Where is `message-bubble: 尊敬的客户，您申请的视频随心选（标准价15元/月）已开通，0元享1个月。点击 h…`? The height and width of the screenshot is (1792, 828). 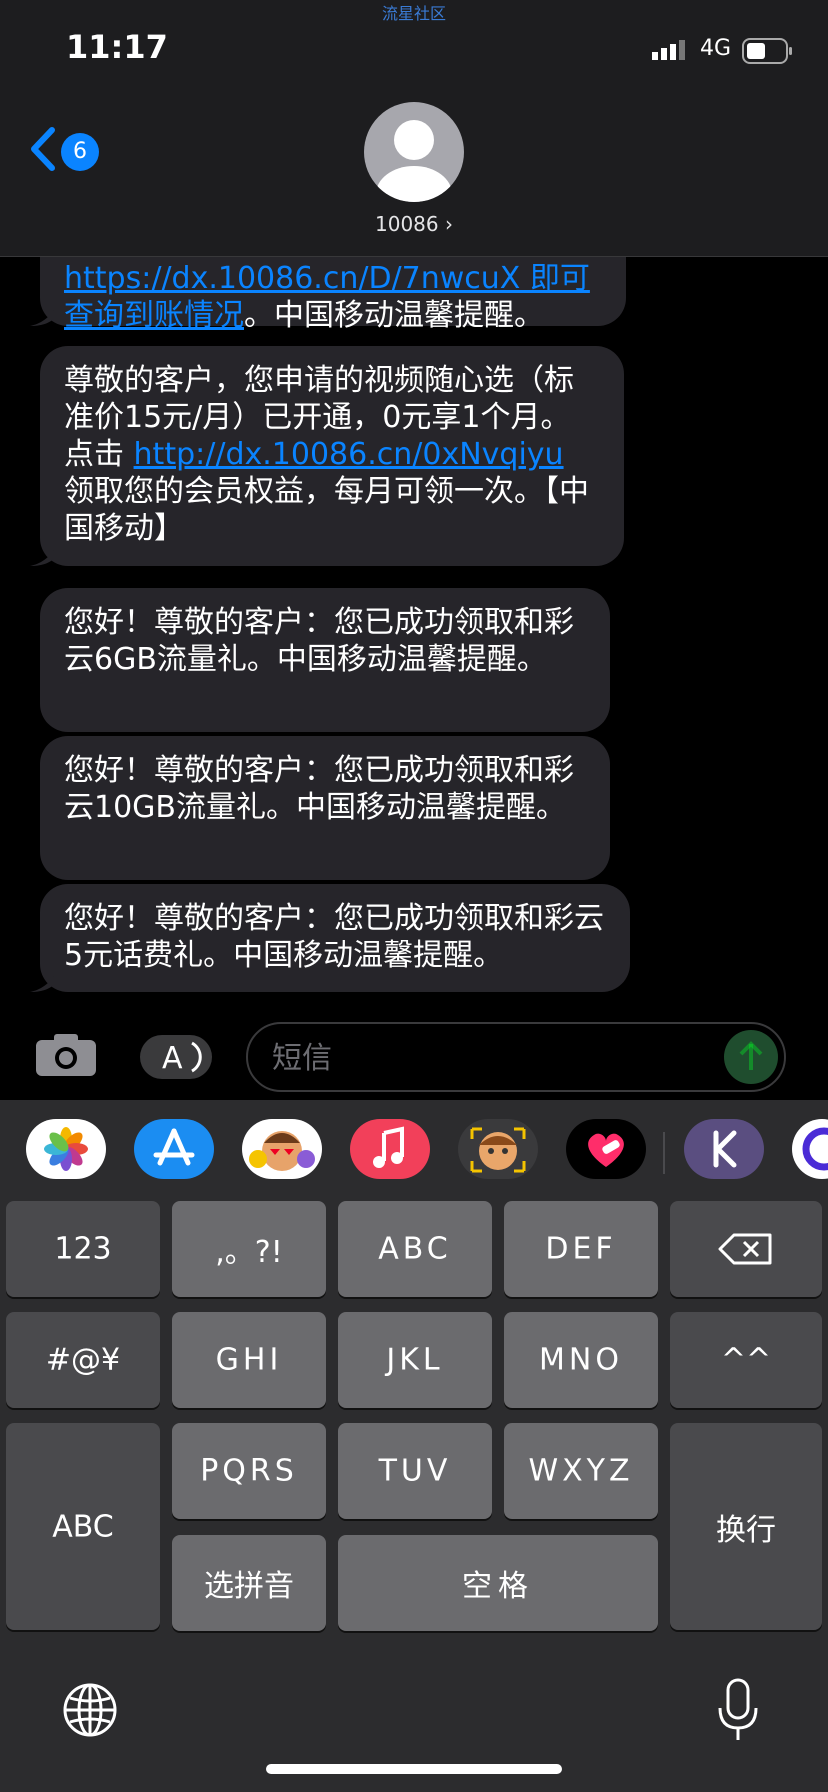 message-bubble: 尊敬的客户，您申请的视频随心选（标准价15元/月）已开通，0元享1个月。点击 h… is located at coordinates (332, 456).